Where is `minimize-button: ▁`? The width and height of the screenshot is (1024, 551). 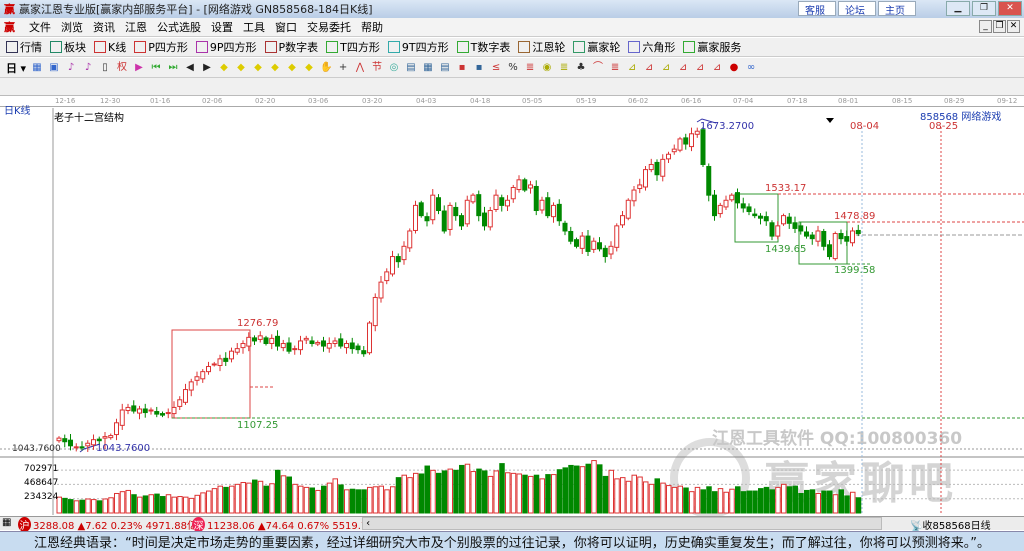
minimize-button: ▁ is located at coordinates (958, 8).